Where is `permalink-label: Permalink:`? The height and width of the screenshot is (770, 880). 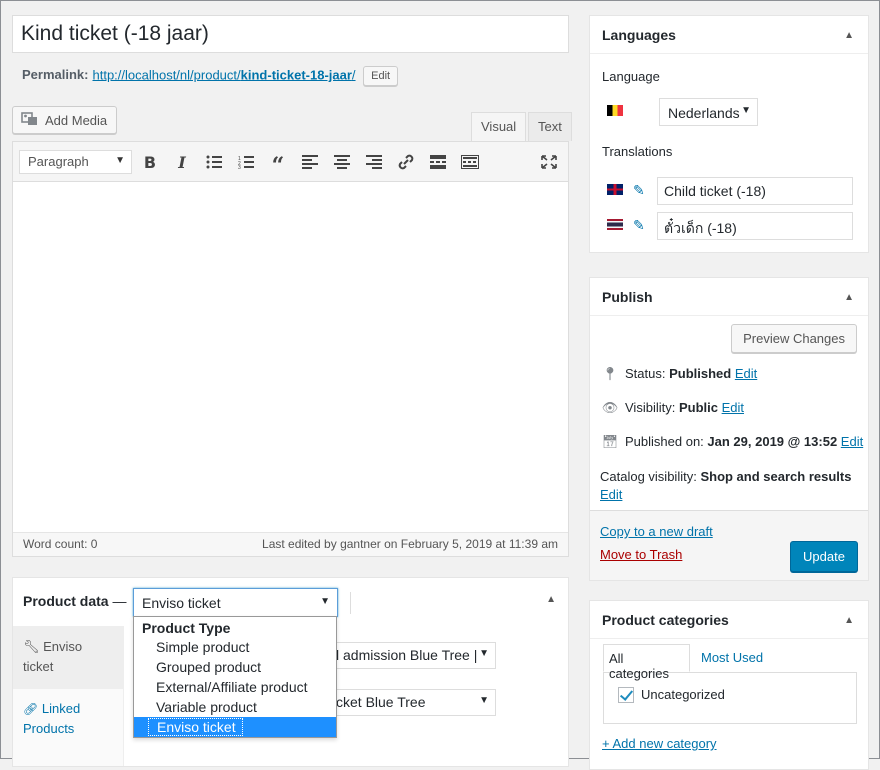
permalink-label: Permalink: is located at coordinates (55, 75).